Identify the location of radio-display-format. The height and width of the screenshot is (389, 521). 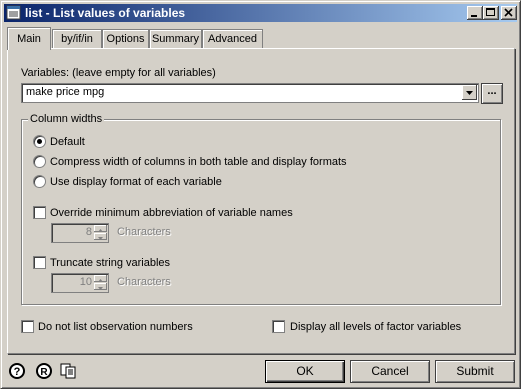
(39, 181).